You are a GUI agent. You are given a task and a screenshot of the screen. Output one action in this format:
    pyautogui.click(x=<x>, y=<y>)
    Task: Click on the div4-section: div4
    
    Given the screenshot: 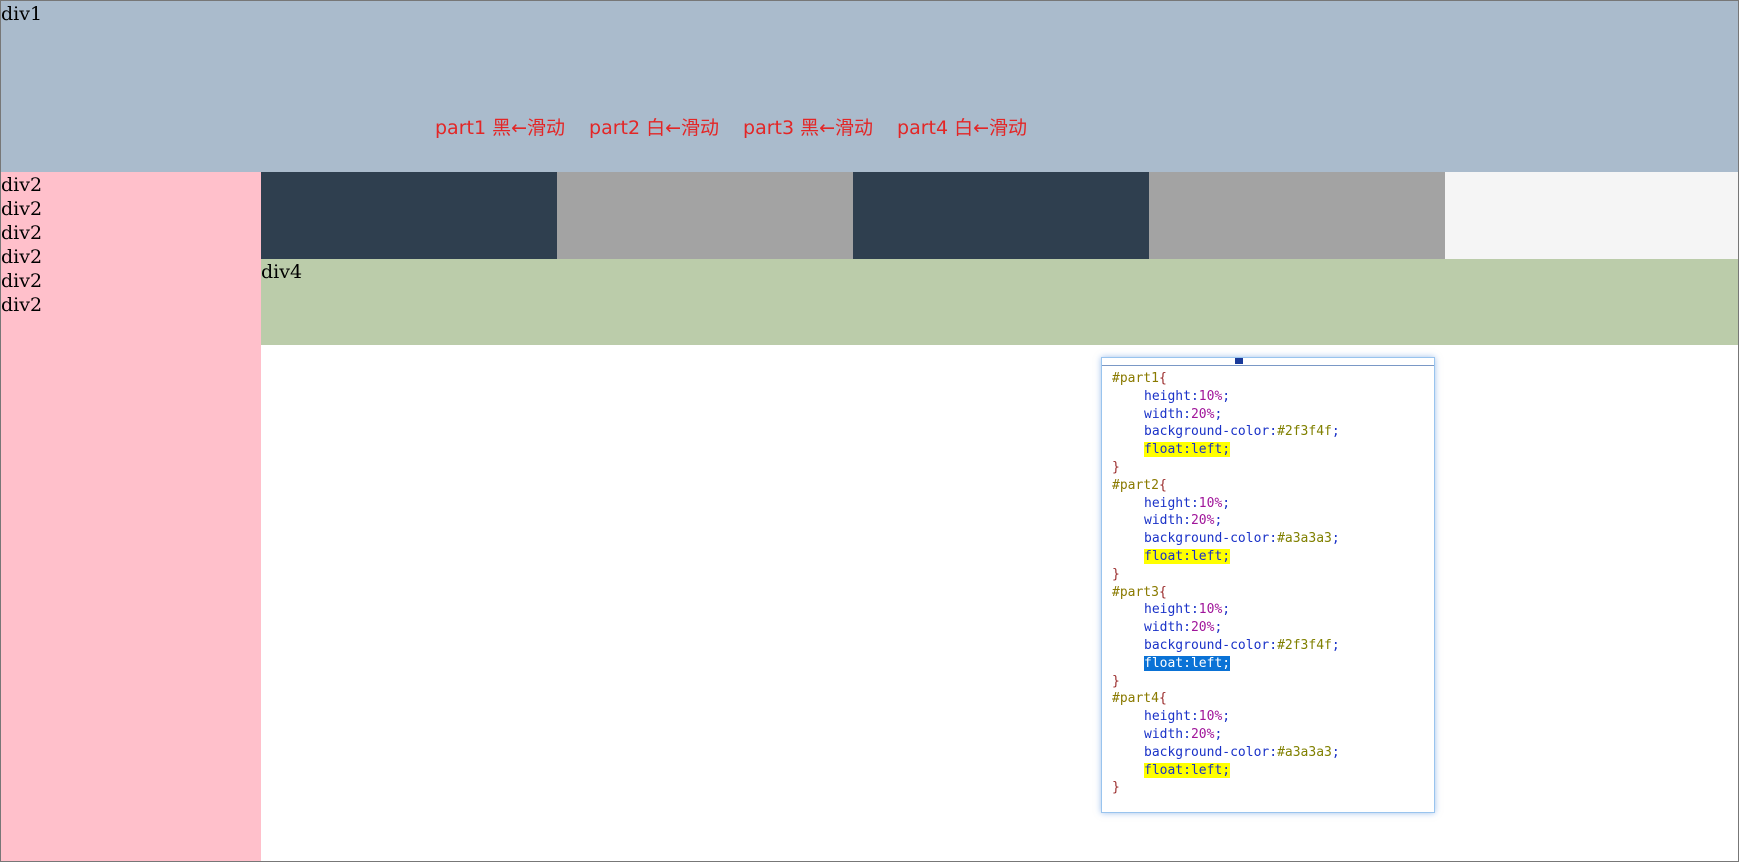 What is the action you would take?
    pyautogui.click(x=999, y=302)
    